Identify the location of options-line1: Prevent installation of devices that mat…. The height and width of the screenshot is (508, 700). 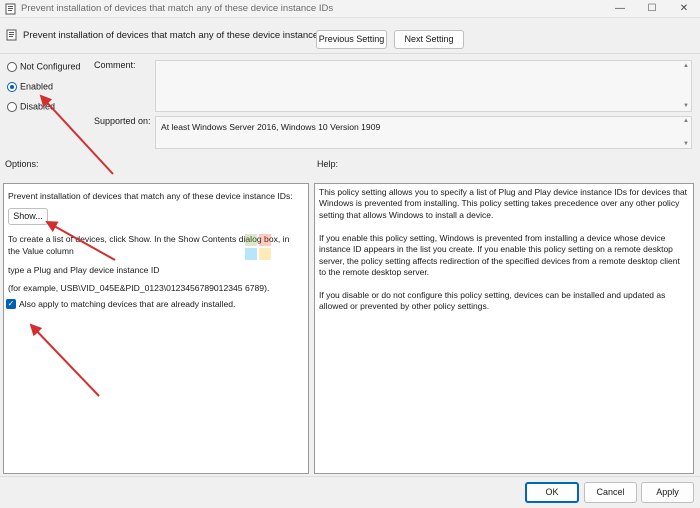
(150, 196).